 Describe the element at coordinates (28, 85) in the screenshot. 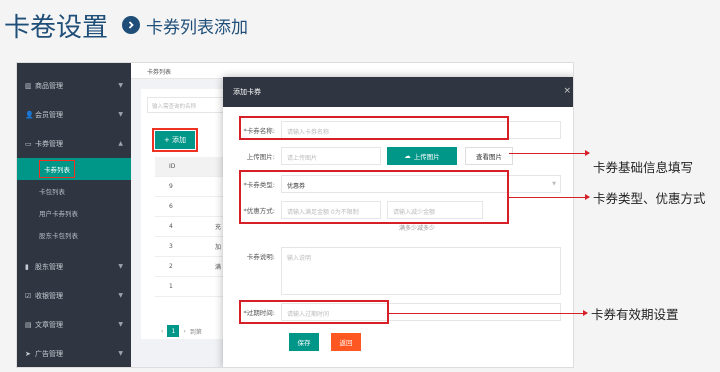

I see `bar-chart-icon: ▥` at that location.